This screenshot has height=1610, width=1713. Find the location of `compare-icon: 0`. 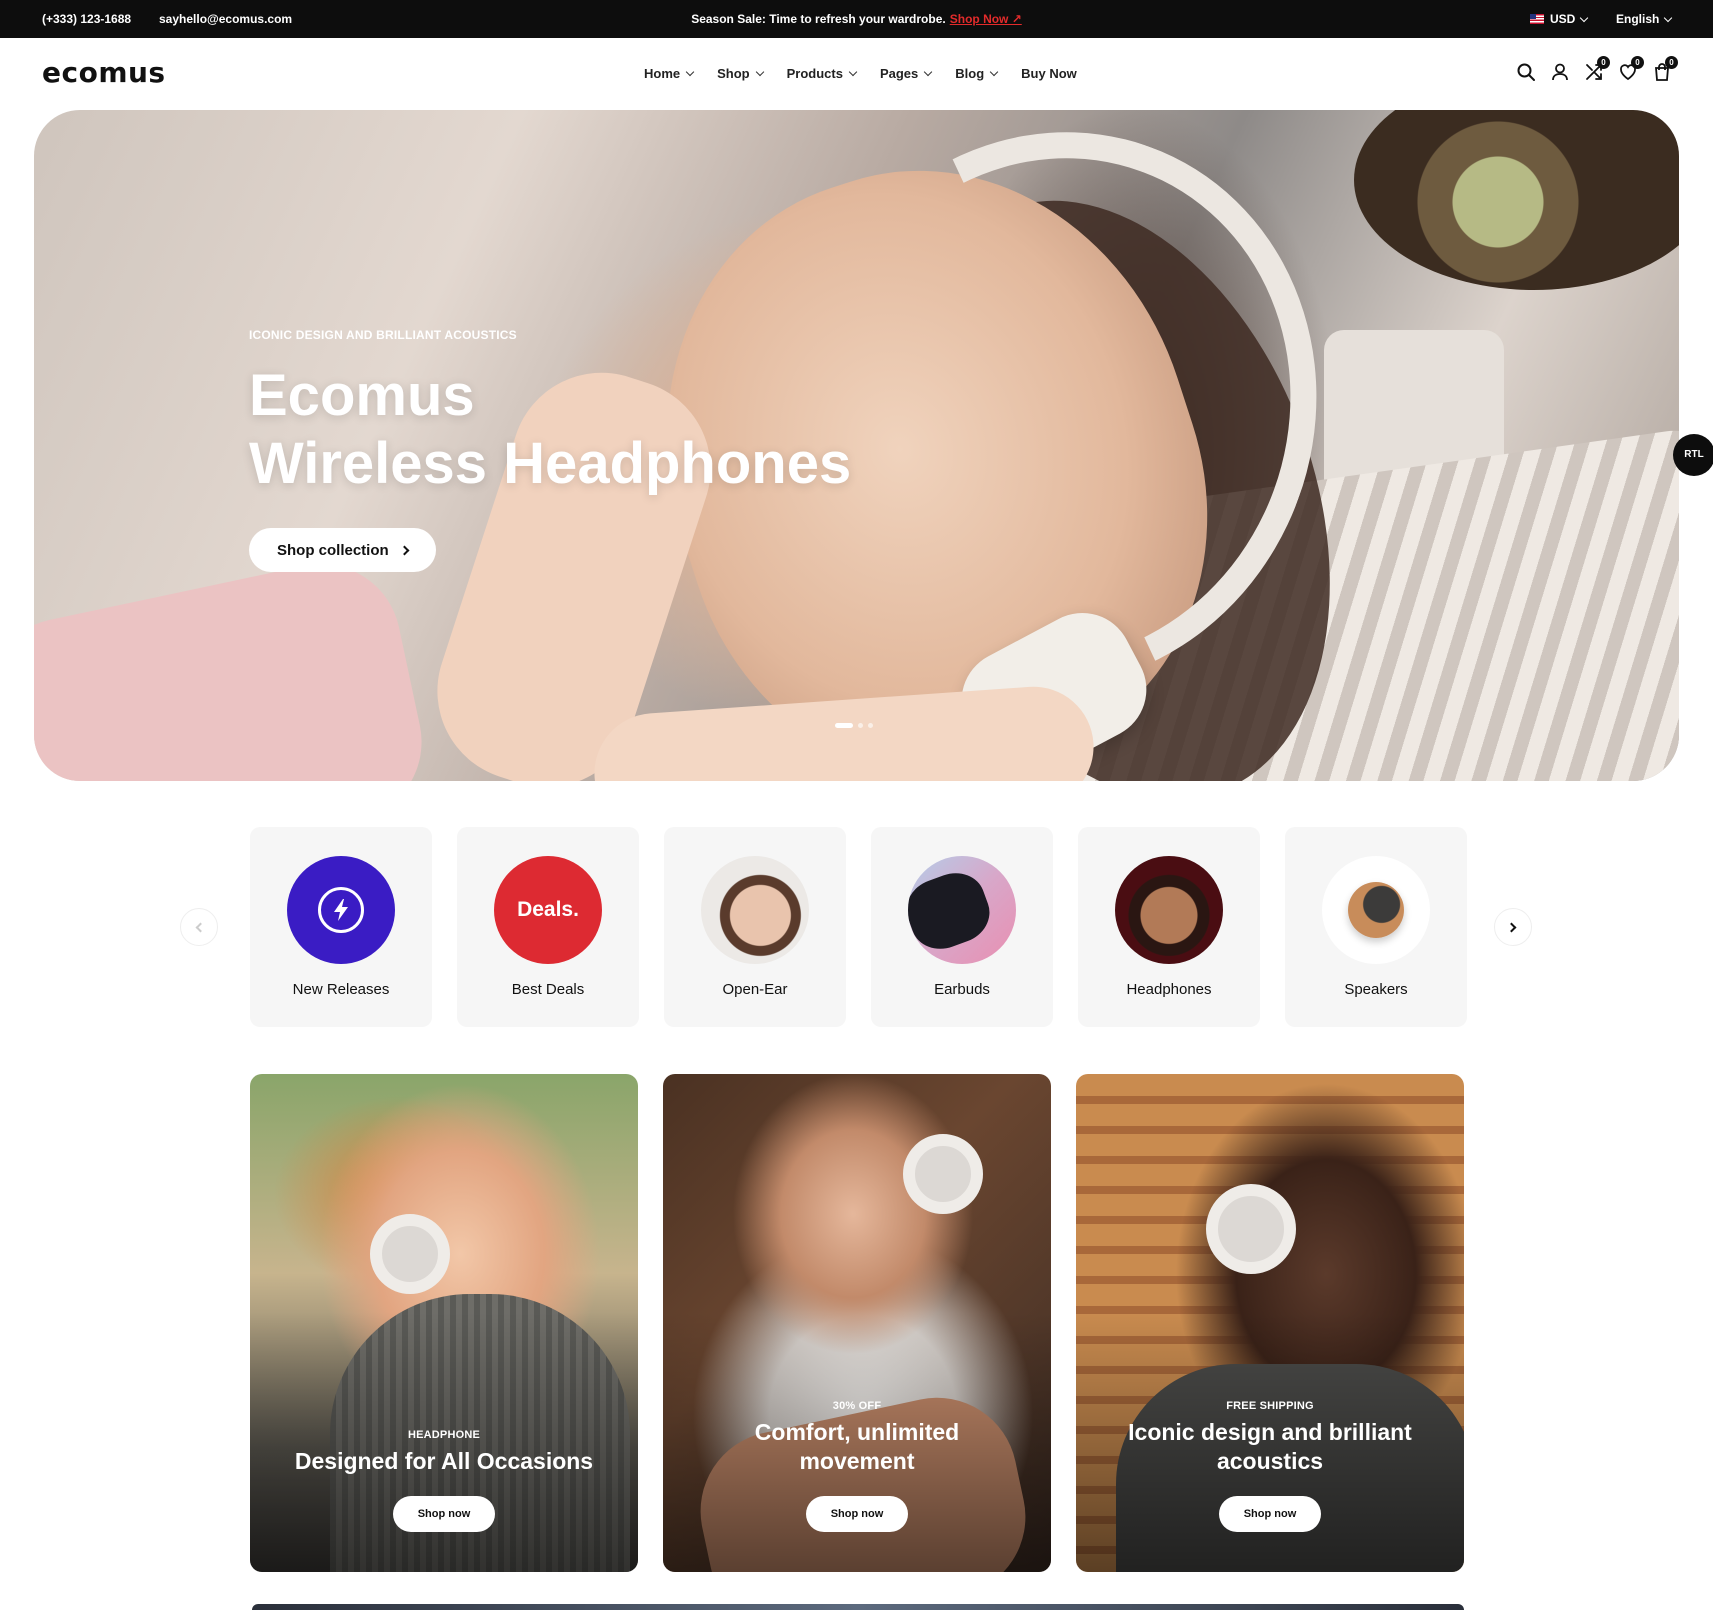

compare-icon: 0 is located at coordinates (1597, 70).